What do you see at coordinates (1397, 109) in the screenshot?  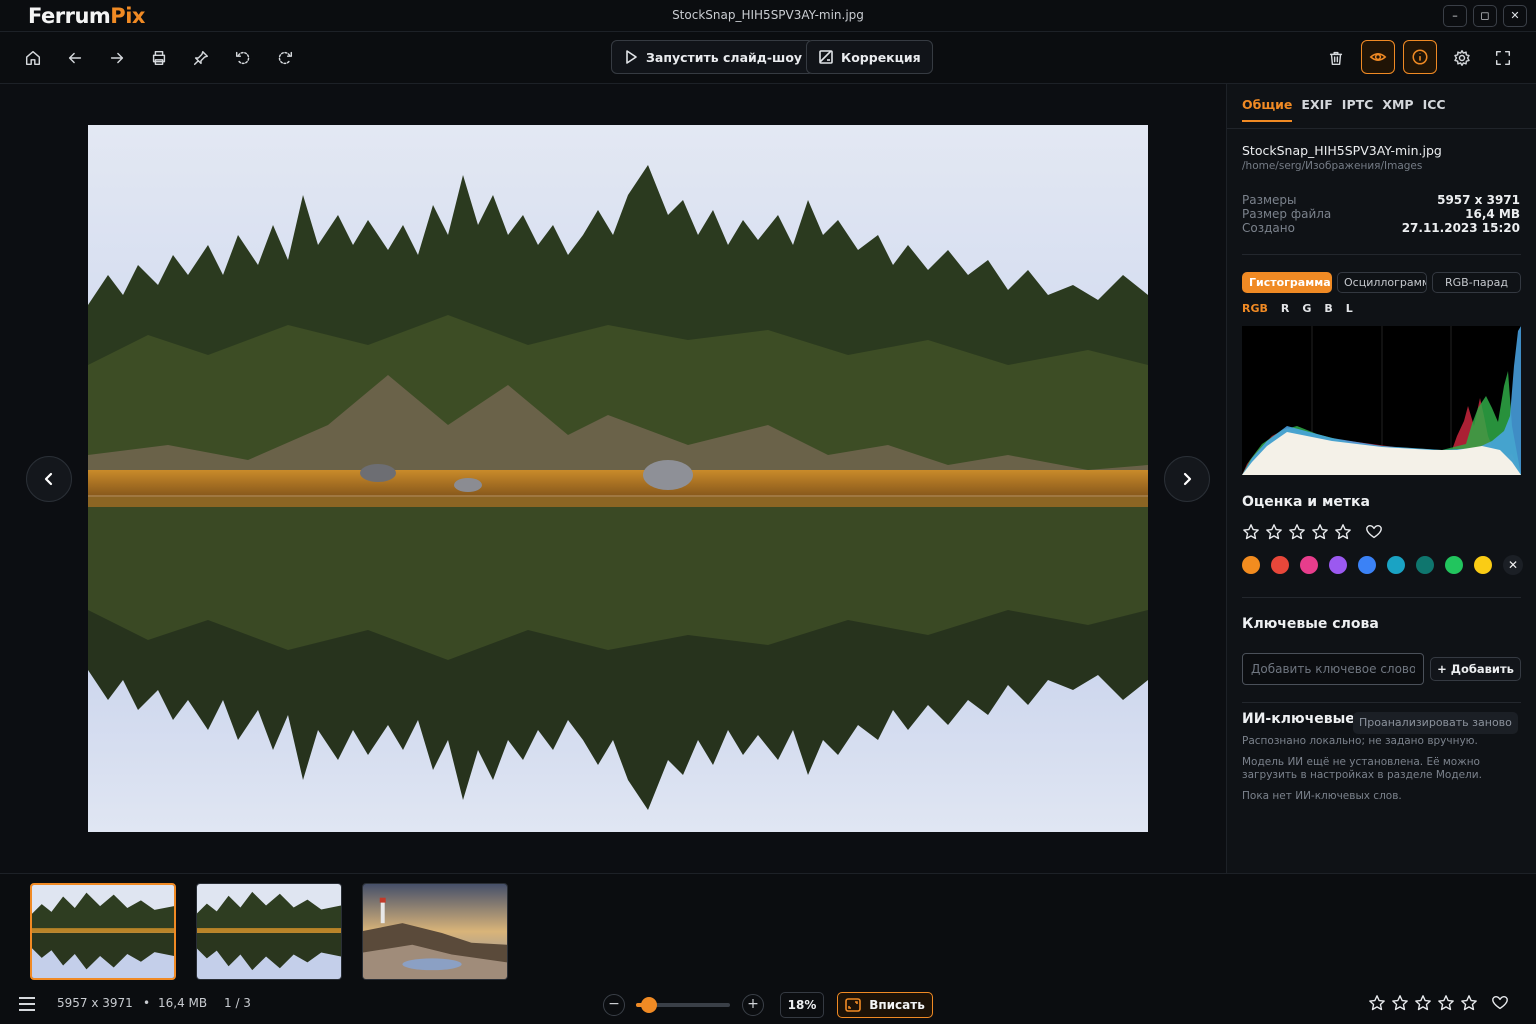 I see `tab-xmp: XMP` at bounding box center [1397, 109].